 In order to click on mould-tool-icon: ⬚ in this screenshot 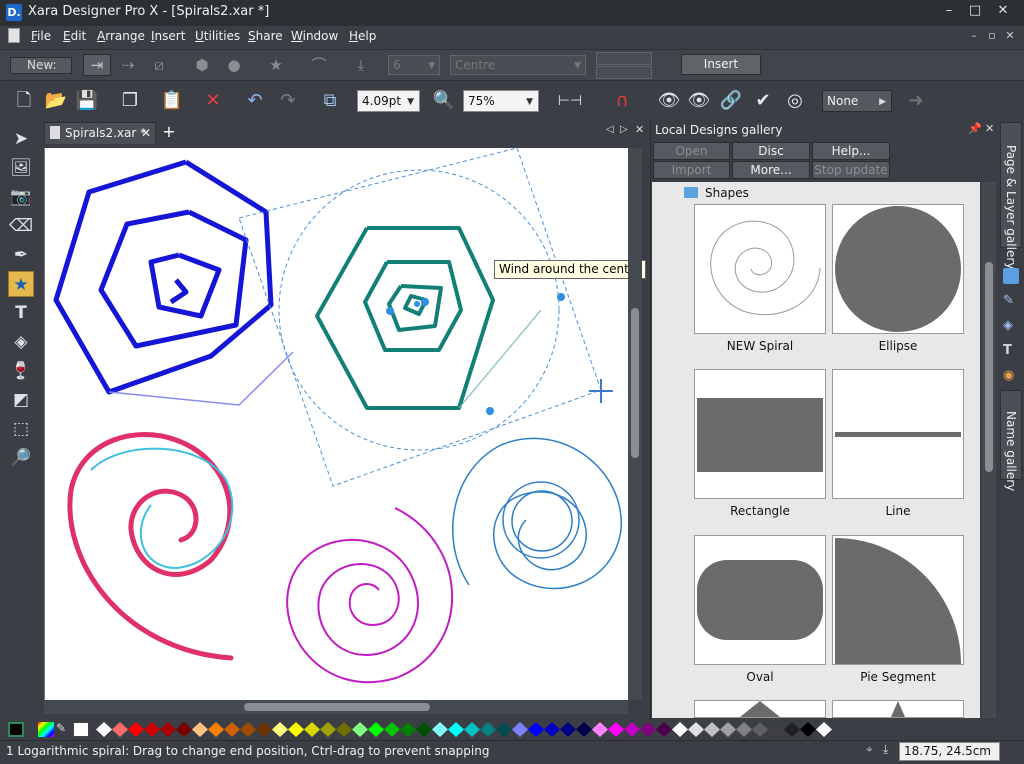, I will do `click(21, 429)`.